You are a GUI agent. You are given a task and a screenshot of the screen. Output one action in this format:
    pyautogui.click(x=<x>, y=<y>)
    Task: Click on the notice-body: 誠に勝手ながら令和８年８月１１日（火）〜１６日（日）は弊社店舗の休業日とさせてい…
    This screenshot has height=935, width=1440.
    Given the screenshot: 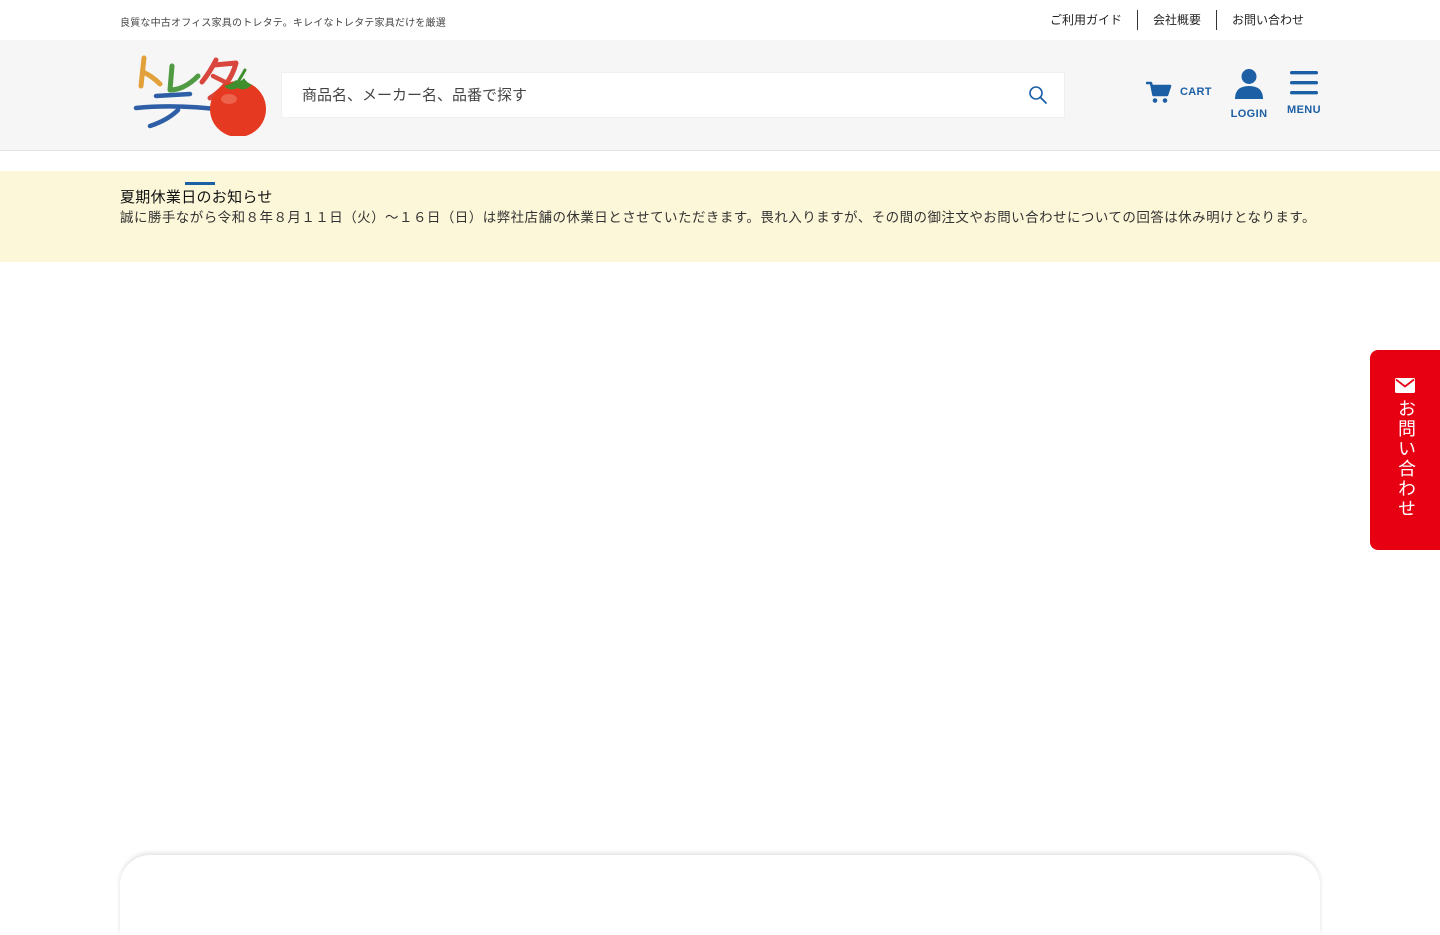 What is the action you would take?
    pyautogui.click(x=718, y=218)
    